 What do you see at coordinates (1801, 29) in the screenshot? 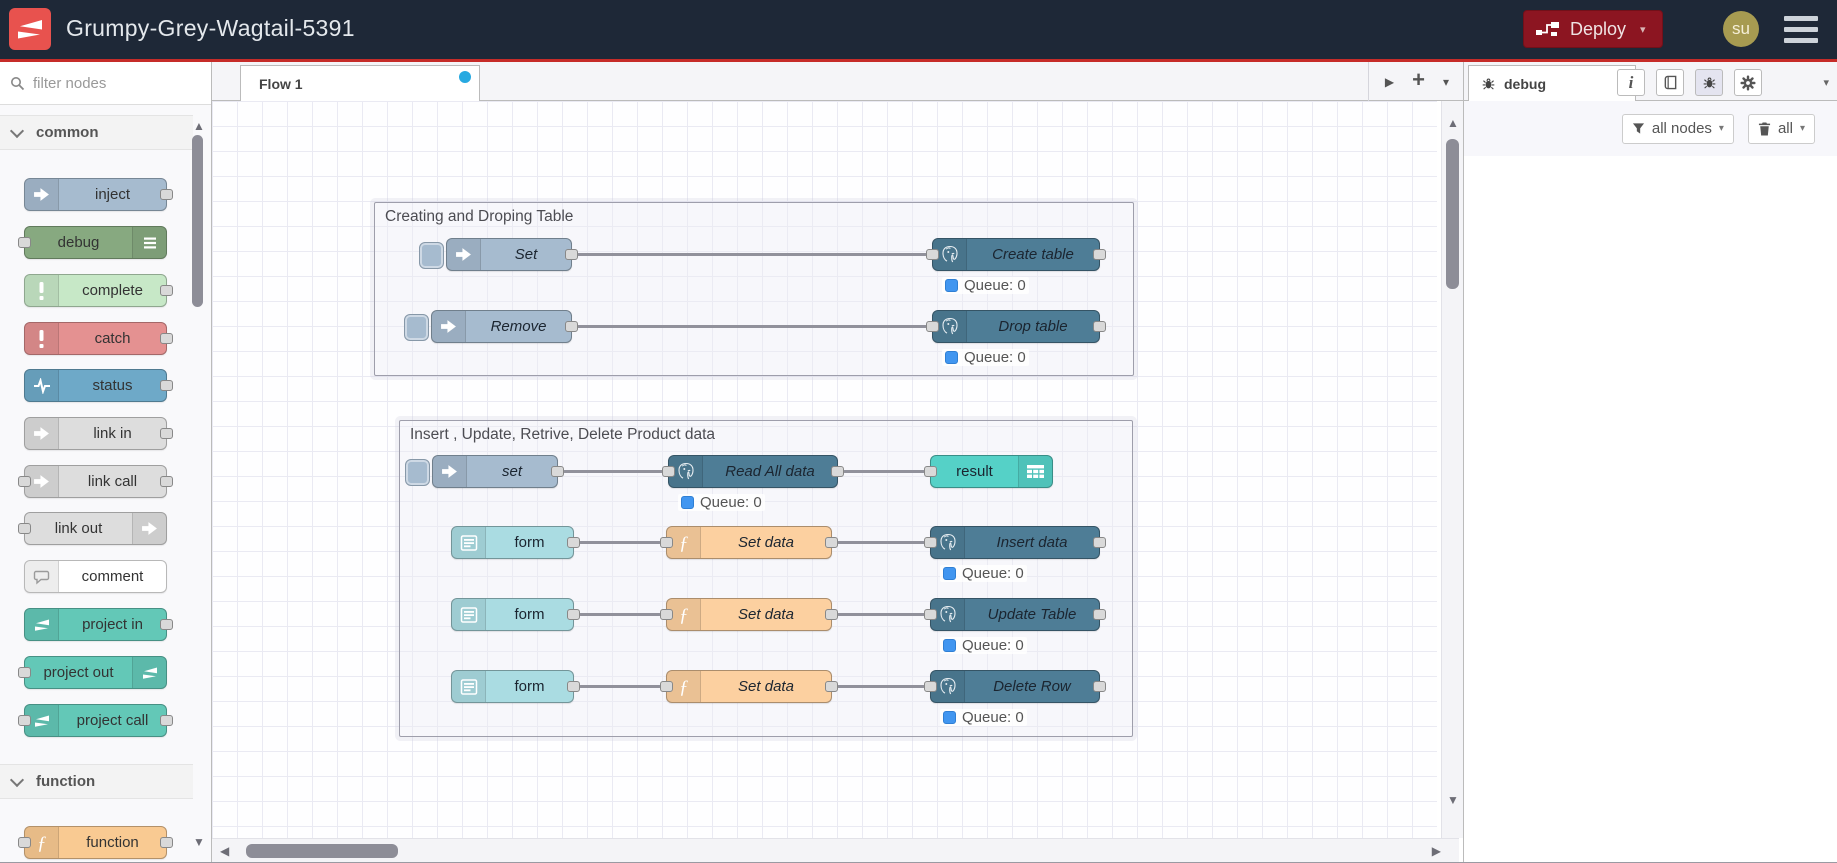
I see `main-menu-icon` at bounding box center [1801, 29].